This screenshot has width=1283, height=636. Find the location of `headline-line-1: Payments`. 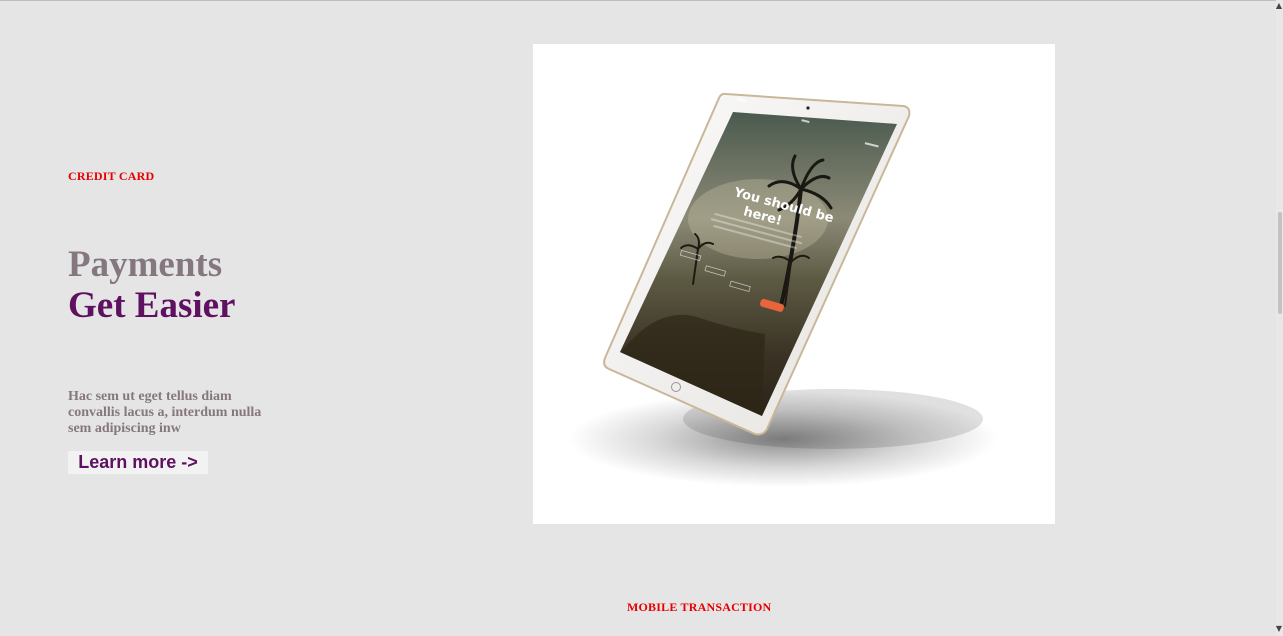

headline-line-1: Payments is located at coordinates (145, 264).